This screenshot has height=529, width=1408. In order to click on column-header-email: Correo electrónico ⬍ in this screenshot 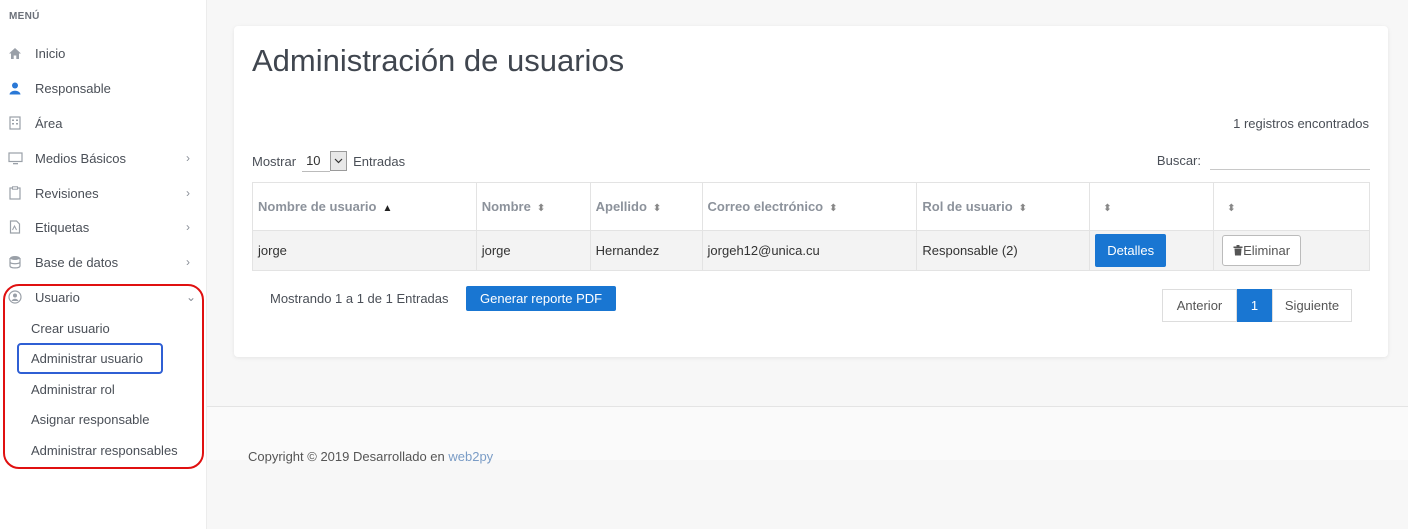, I will do `click(809, 206)`.